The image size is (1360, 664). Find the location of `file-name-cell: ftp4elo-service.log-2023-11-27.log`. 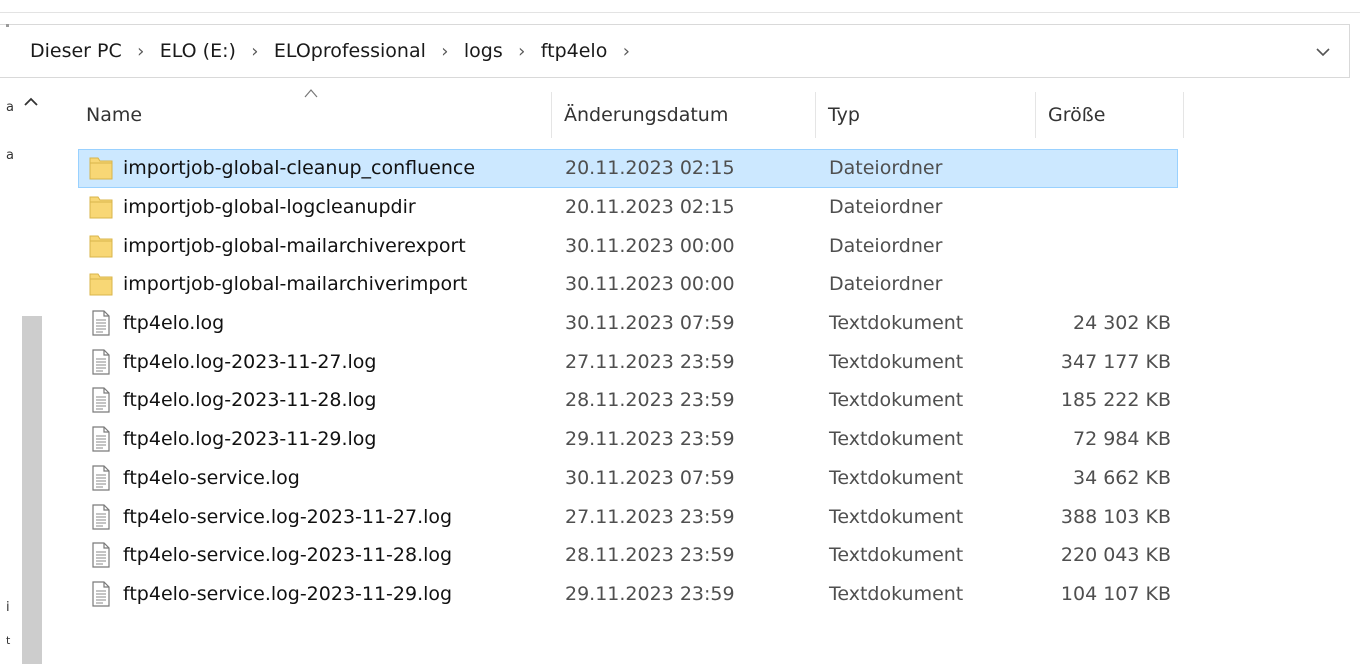

file-name-cell: ftp4elo-service.log-2023-11-27.log is located at coordinates (316, 516).